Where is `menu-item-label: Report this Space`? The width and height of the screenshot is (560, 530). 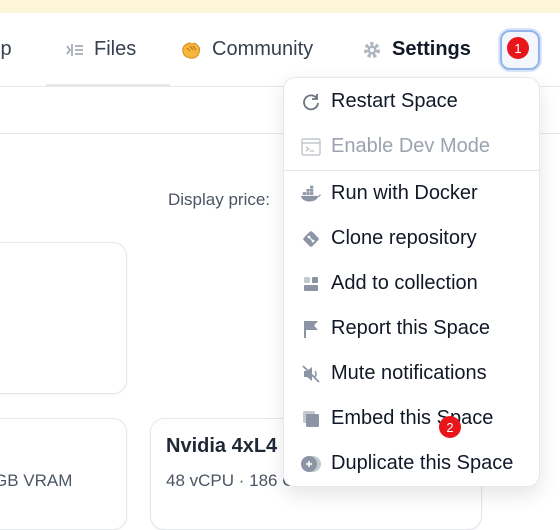 menu-item-label: Report this Space is located at coordinates (410, 327).